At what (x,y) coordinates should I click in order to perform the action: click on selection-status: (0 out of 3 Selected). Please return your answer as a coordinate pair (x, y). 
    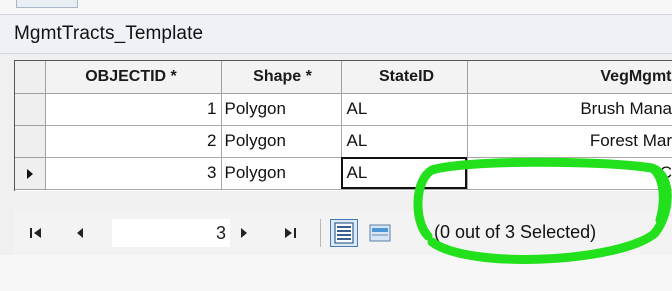
    Looking at the image, I should click on (515, 232).